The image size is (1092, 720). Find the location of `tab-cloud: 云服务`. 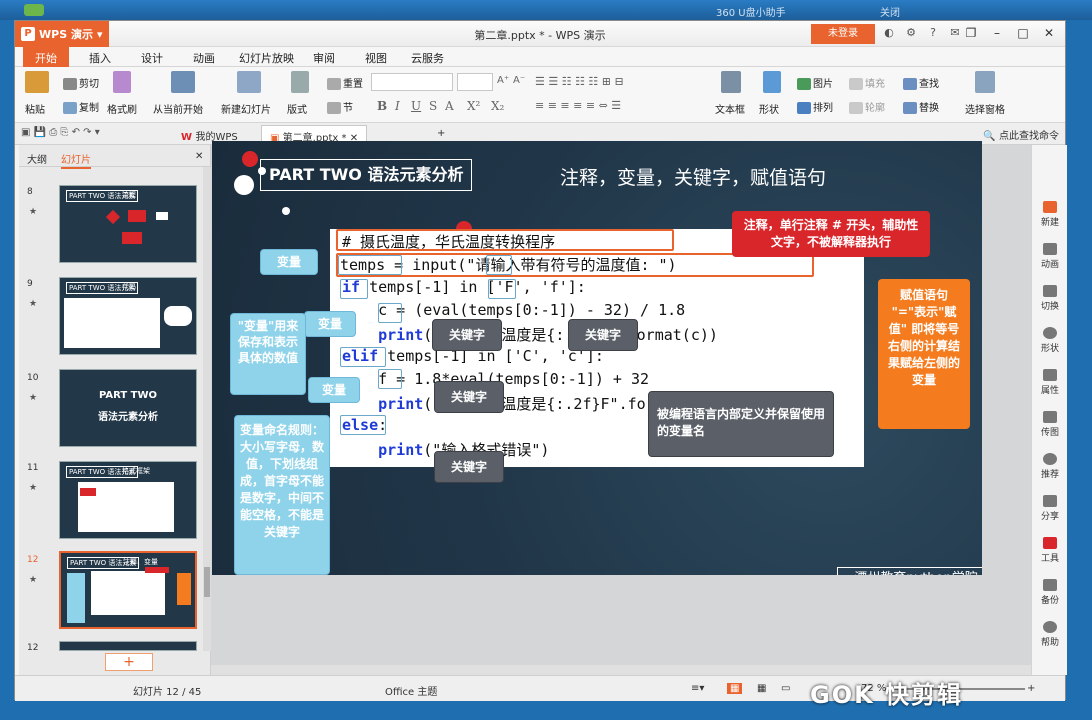

tab-cloud: 云服务 is located at coordinates (427, 58).